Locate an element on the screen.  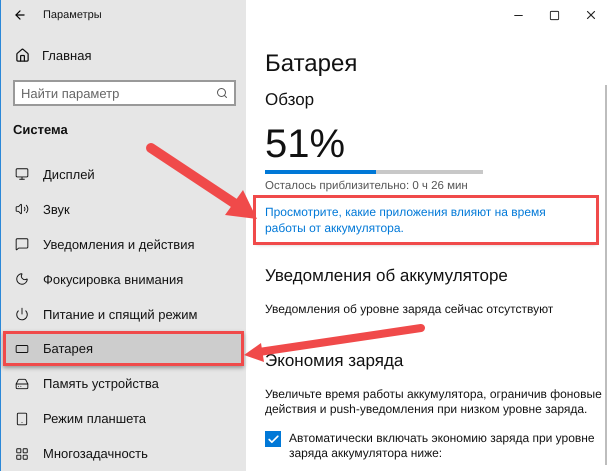
search-icon is located at coordinates (222, 93).